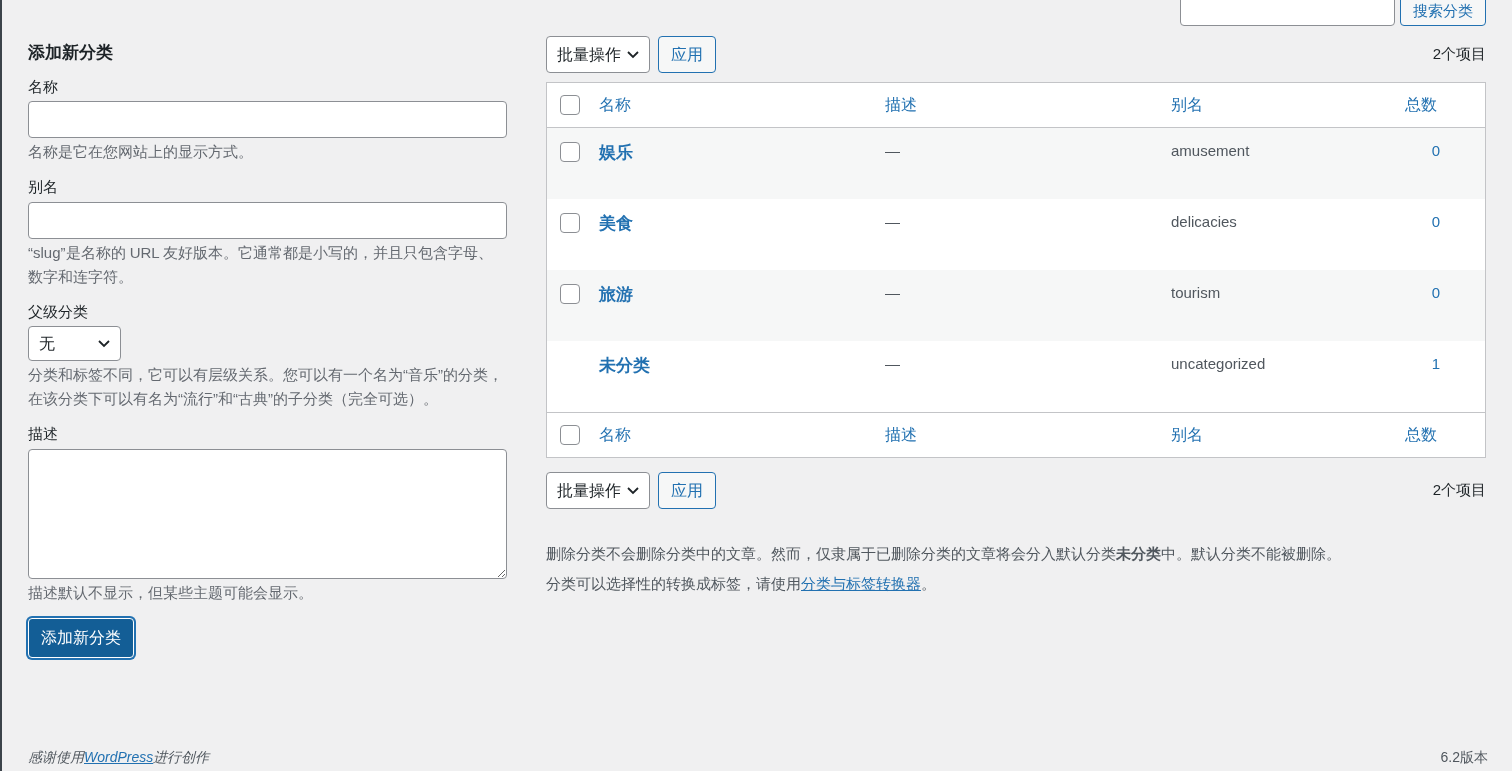 The image size is (1512, 771). Describe the element at coordinates (43, 434) in the screenshot. I see `field-label: 描述` at that location.